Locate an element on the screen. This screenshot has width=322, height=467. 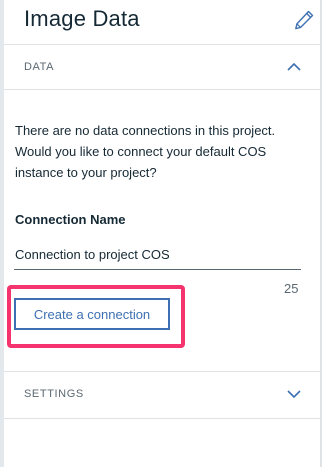
connection-name-label: Connection Name is located at coordinates (70, 219).